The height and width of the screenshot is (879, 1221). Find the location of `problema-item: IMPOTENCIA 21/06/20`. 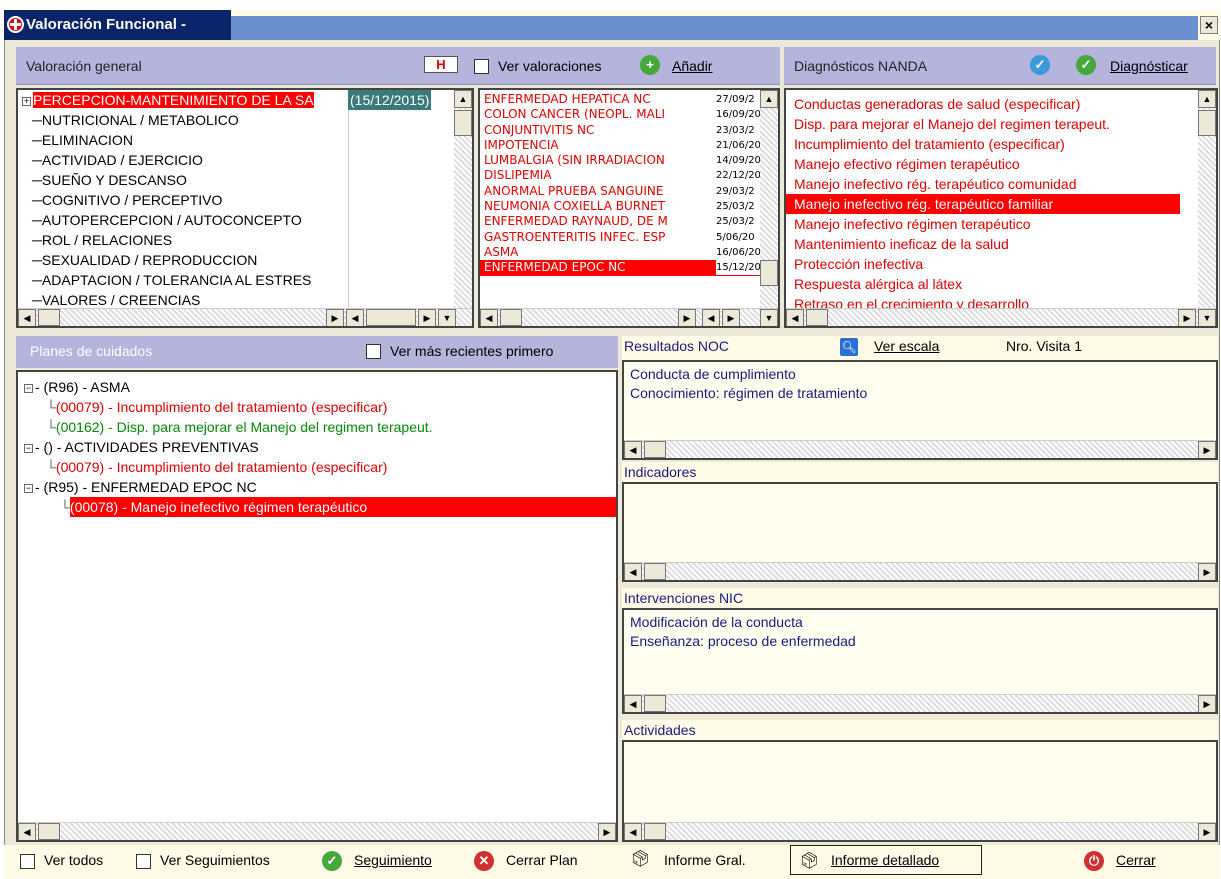

problema-item: IMPOTENCIA 21/06/20 is located at coordinates (629, 145).